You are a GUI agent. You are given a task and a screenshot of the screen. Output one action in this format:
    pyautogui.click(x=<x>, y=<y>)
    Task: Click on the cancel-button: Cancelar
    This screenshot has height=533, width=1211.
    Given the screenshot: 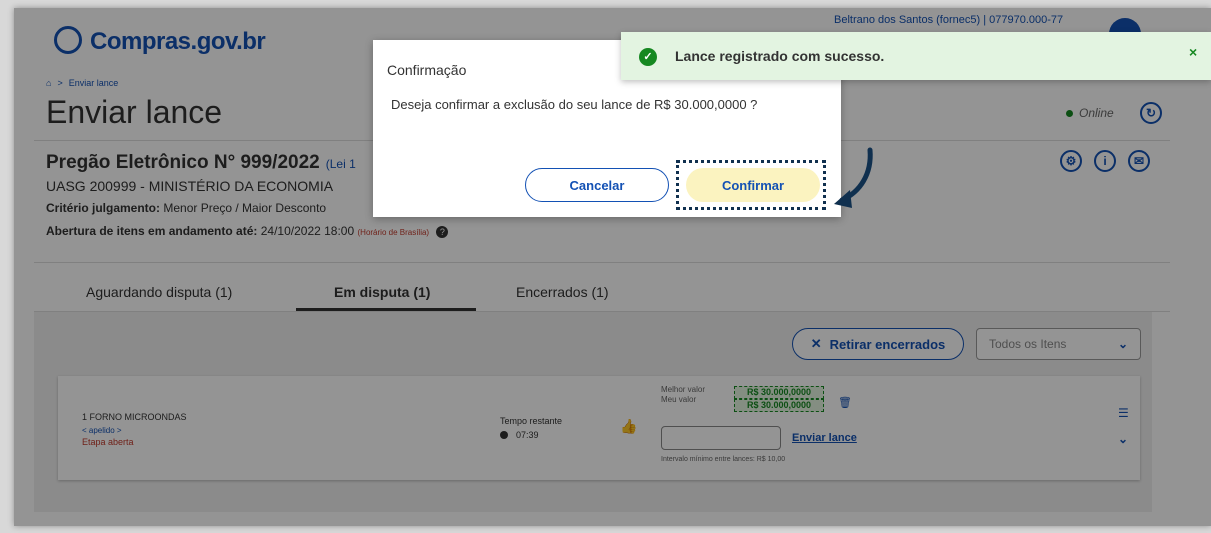 What is the action you would take?
    pyautogui.click(x=597, y=185)
    